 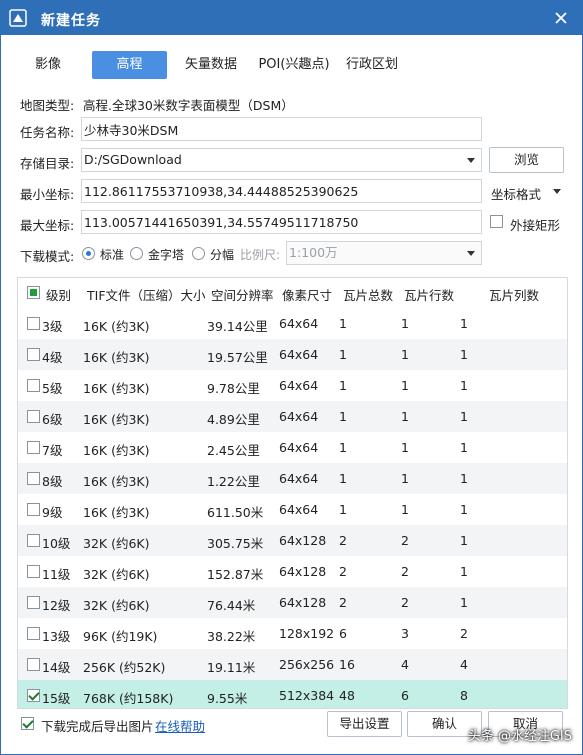 What do you see at coordinates (198, 253) in the screenshot?
I see `mode-split-radio` at bounding box center [198, 253].